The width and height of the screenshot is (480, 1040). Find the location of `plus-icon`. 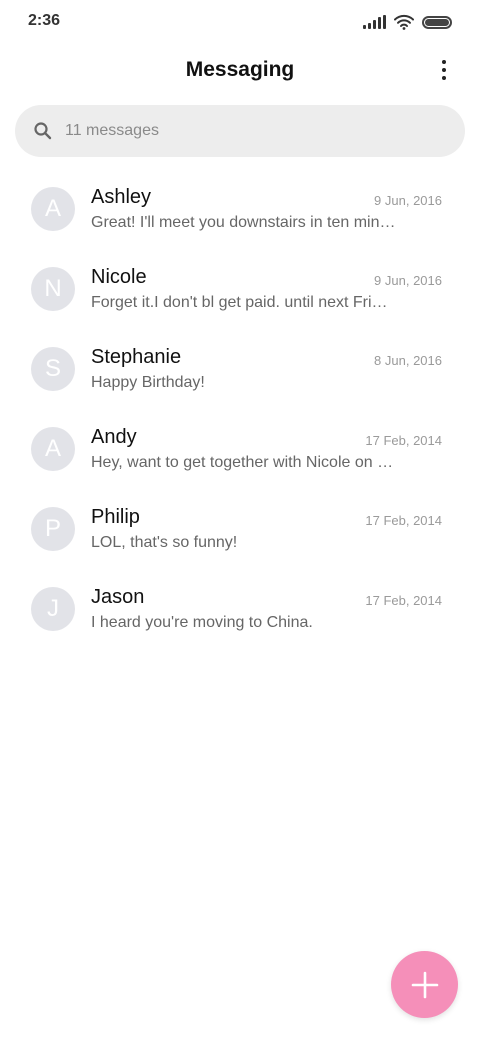

plus-icon is located at coordinates (424, 984).